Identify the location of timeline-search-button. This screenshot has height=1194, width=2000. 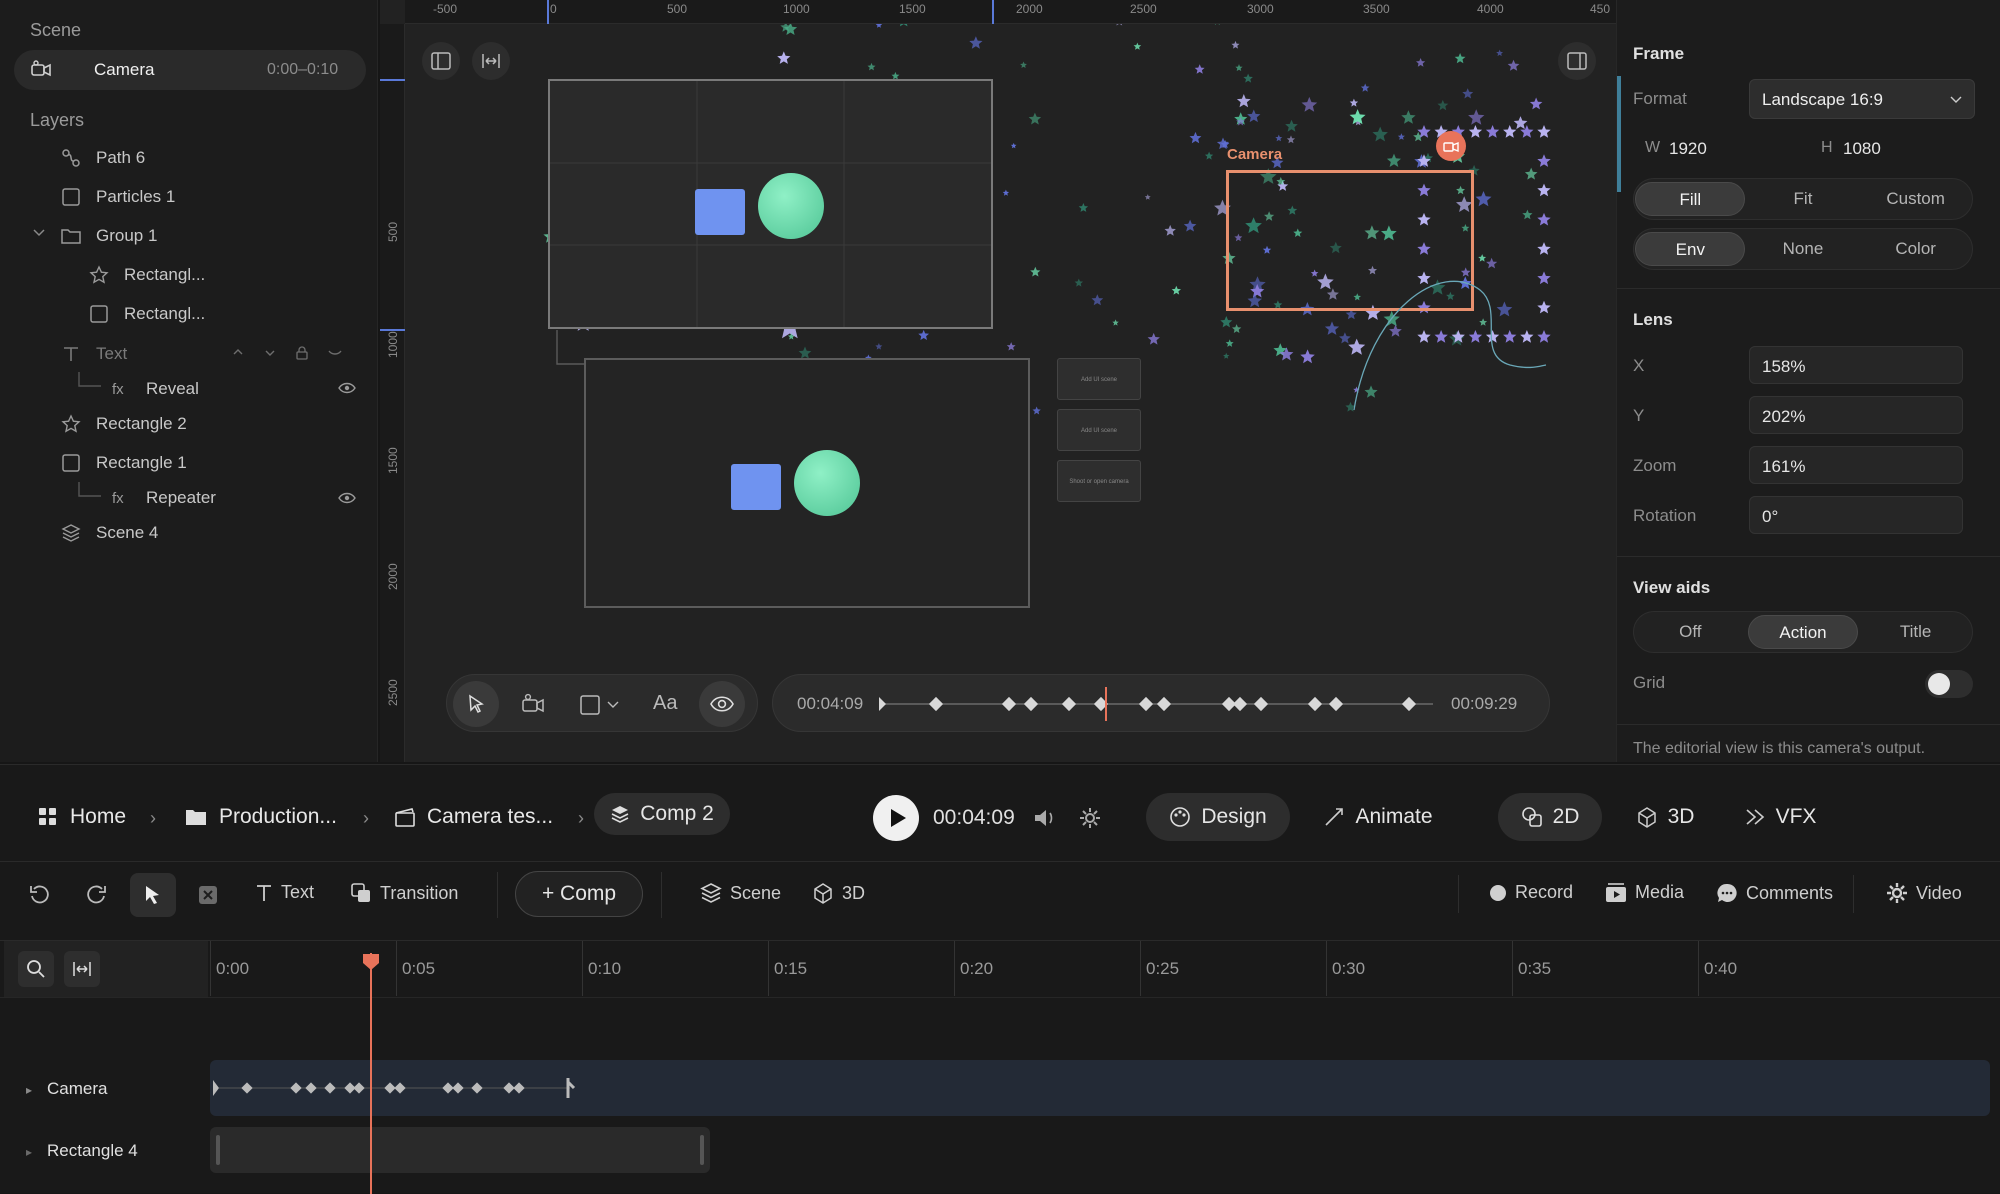
(36, 969).